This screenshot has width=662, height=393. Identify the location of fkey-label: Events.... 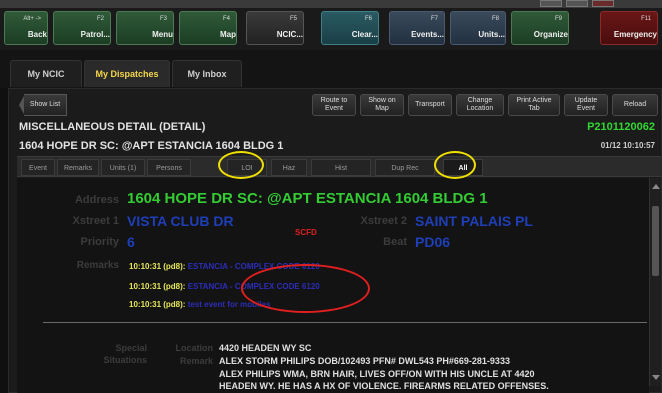
(427, 34).